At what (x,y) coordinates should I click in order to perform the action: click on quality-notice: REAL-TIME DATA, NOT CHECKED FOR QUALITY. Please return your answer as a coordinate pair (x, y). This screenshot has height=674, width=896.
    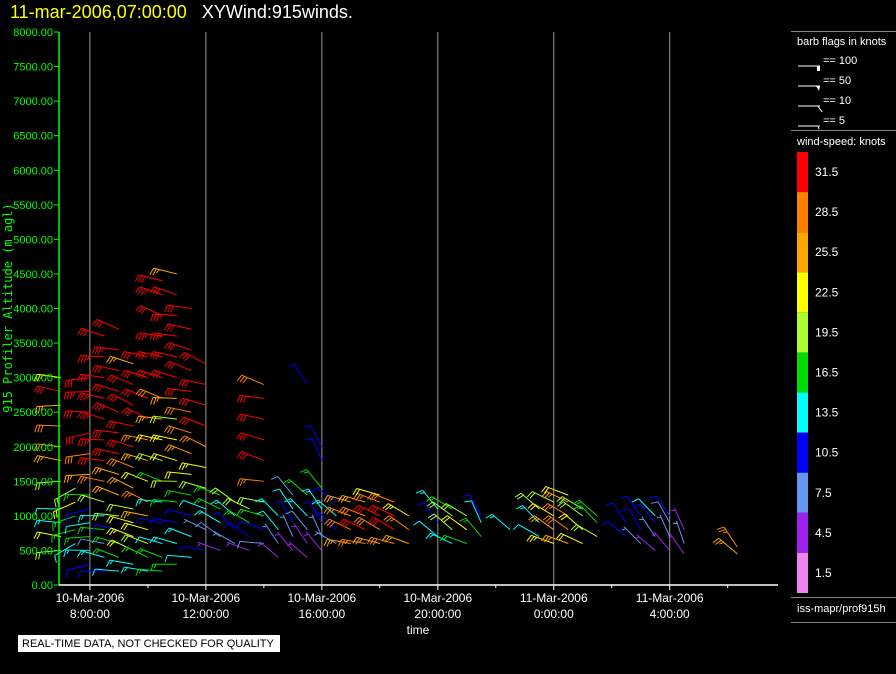
    Looking at the image, I should click on (149, 643).